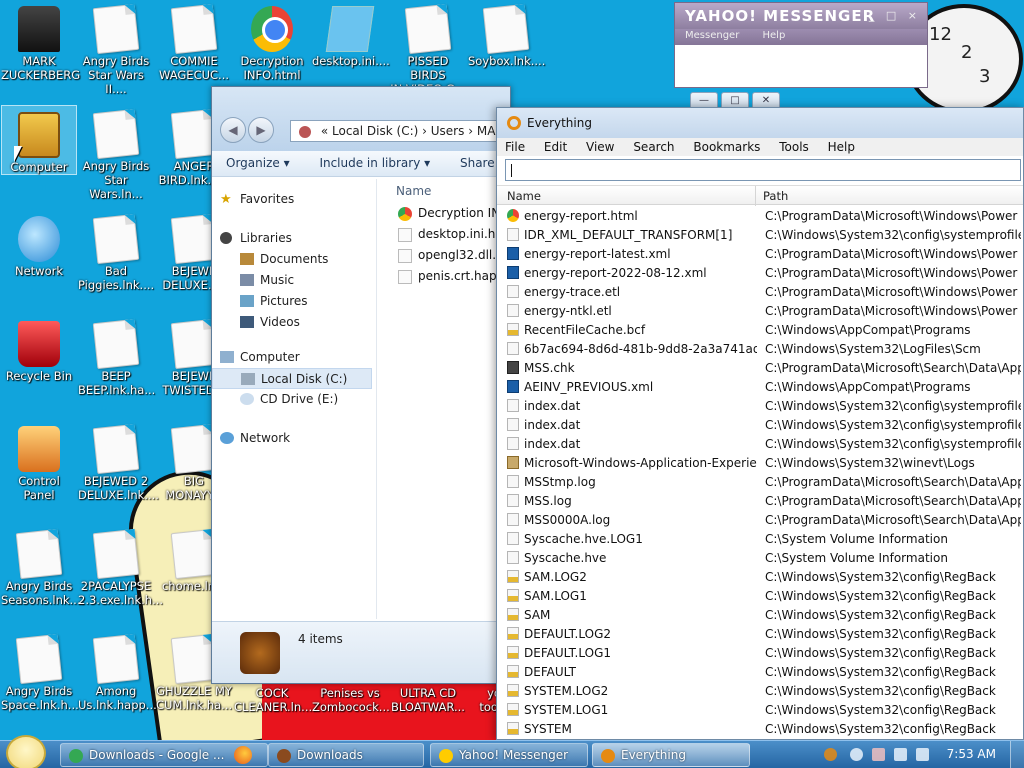 The image size is (1024, 768). What do you see at coordinates (258, 163) in the screenshot?
I see `organize-button: Organize ▾` at bounding box center [258, 163].